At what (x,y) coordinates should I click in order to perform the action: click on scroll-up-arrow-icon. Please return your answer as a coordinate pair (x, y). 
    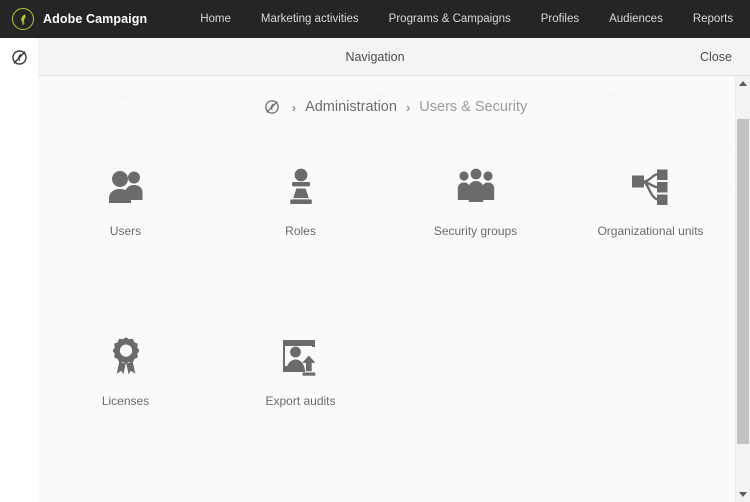
    Looking at the image, I should click on (743, 83).